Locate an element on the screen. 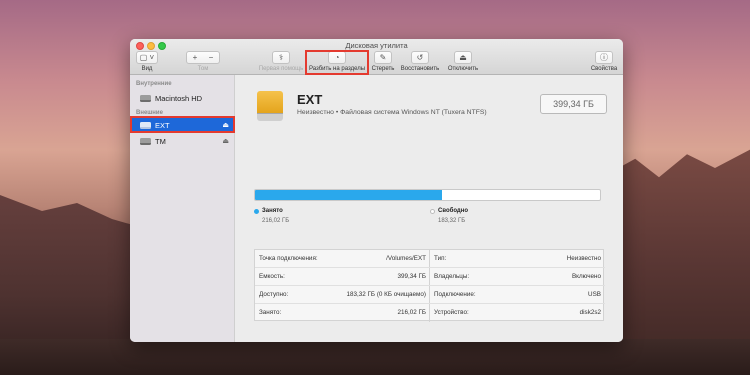 The image size is (750, 375). unmount-icon: ⏏ is located at coordinates (463, 57).